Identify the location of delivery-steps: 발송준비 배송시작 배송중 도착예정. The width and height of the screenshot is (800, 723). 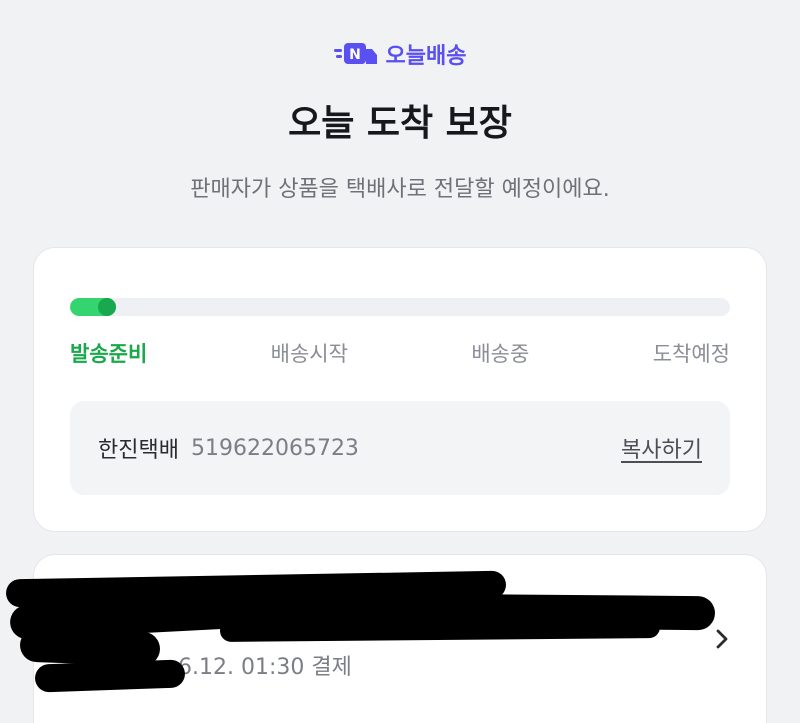
(400, 353).